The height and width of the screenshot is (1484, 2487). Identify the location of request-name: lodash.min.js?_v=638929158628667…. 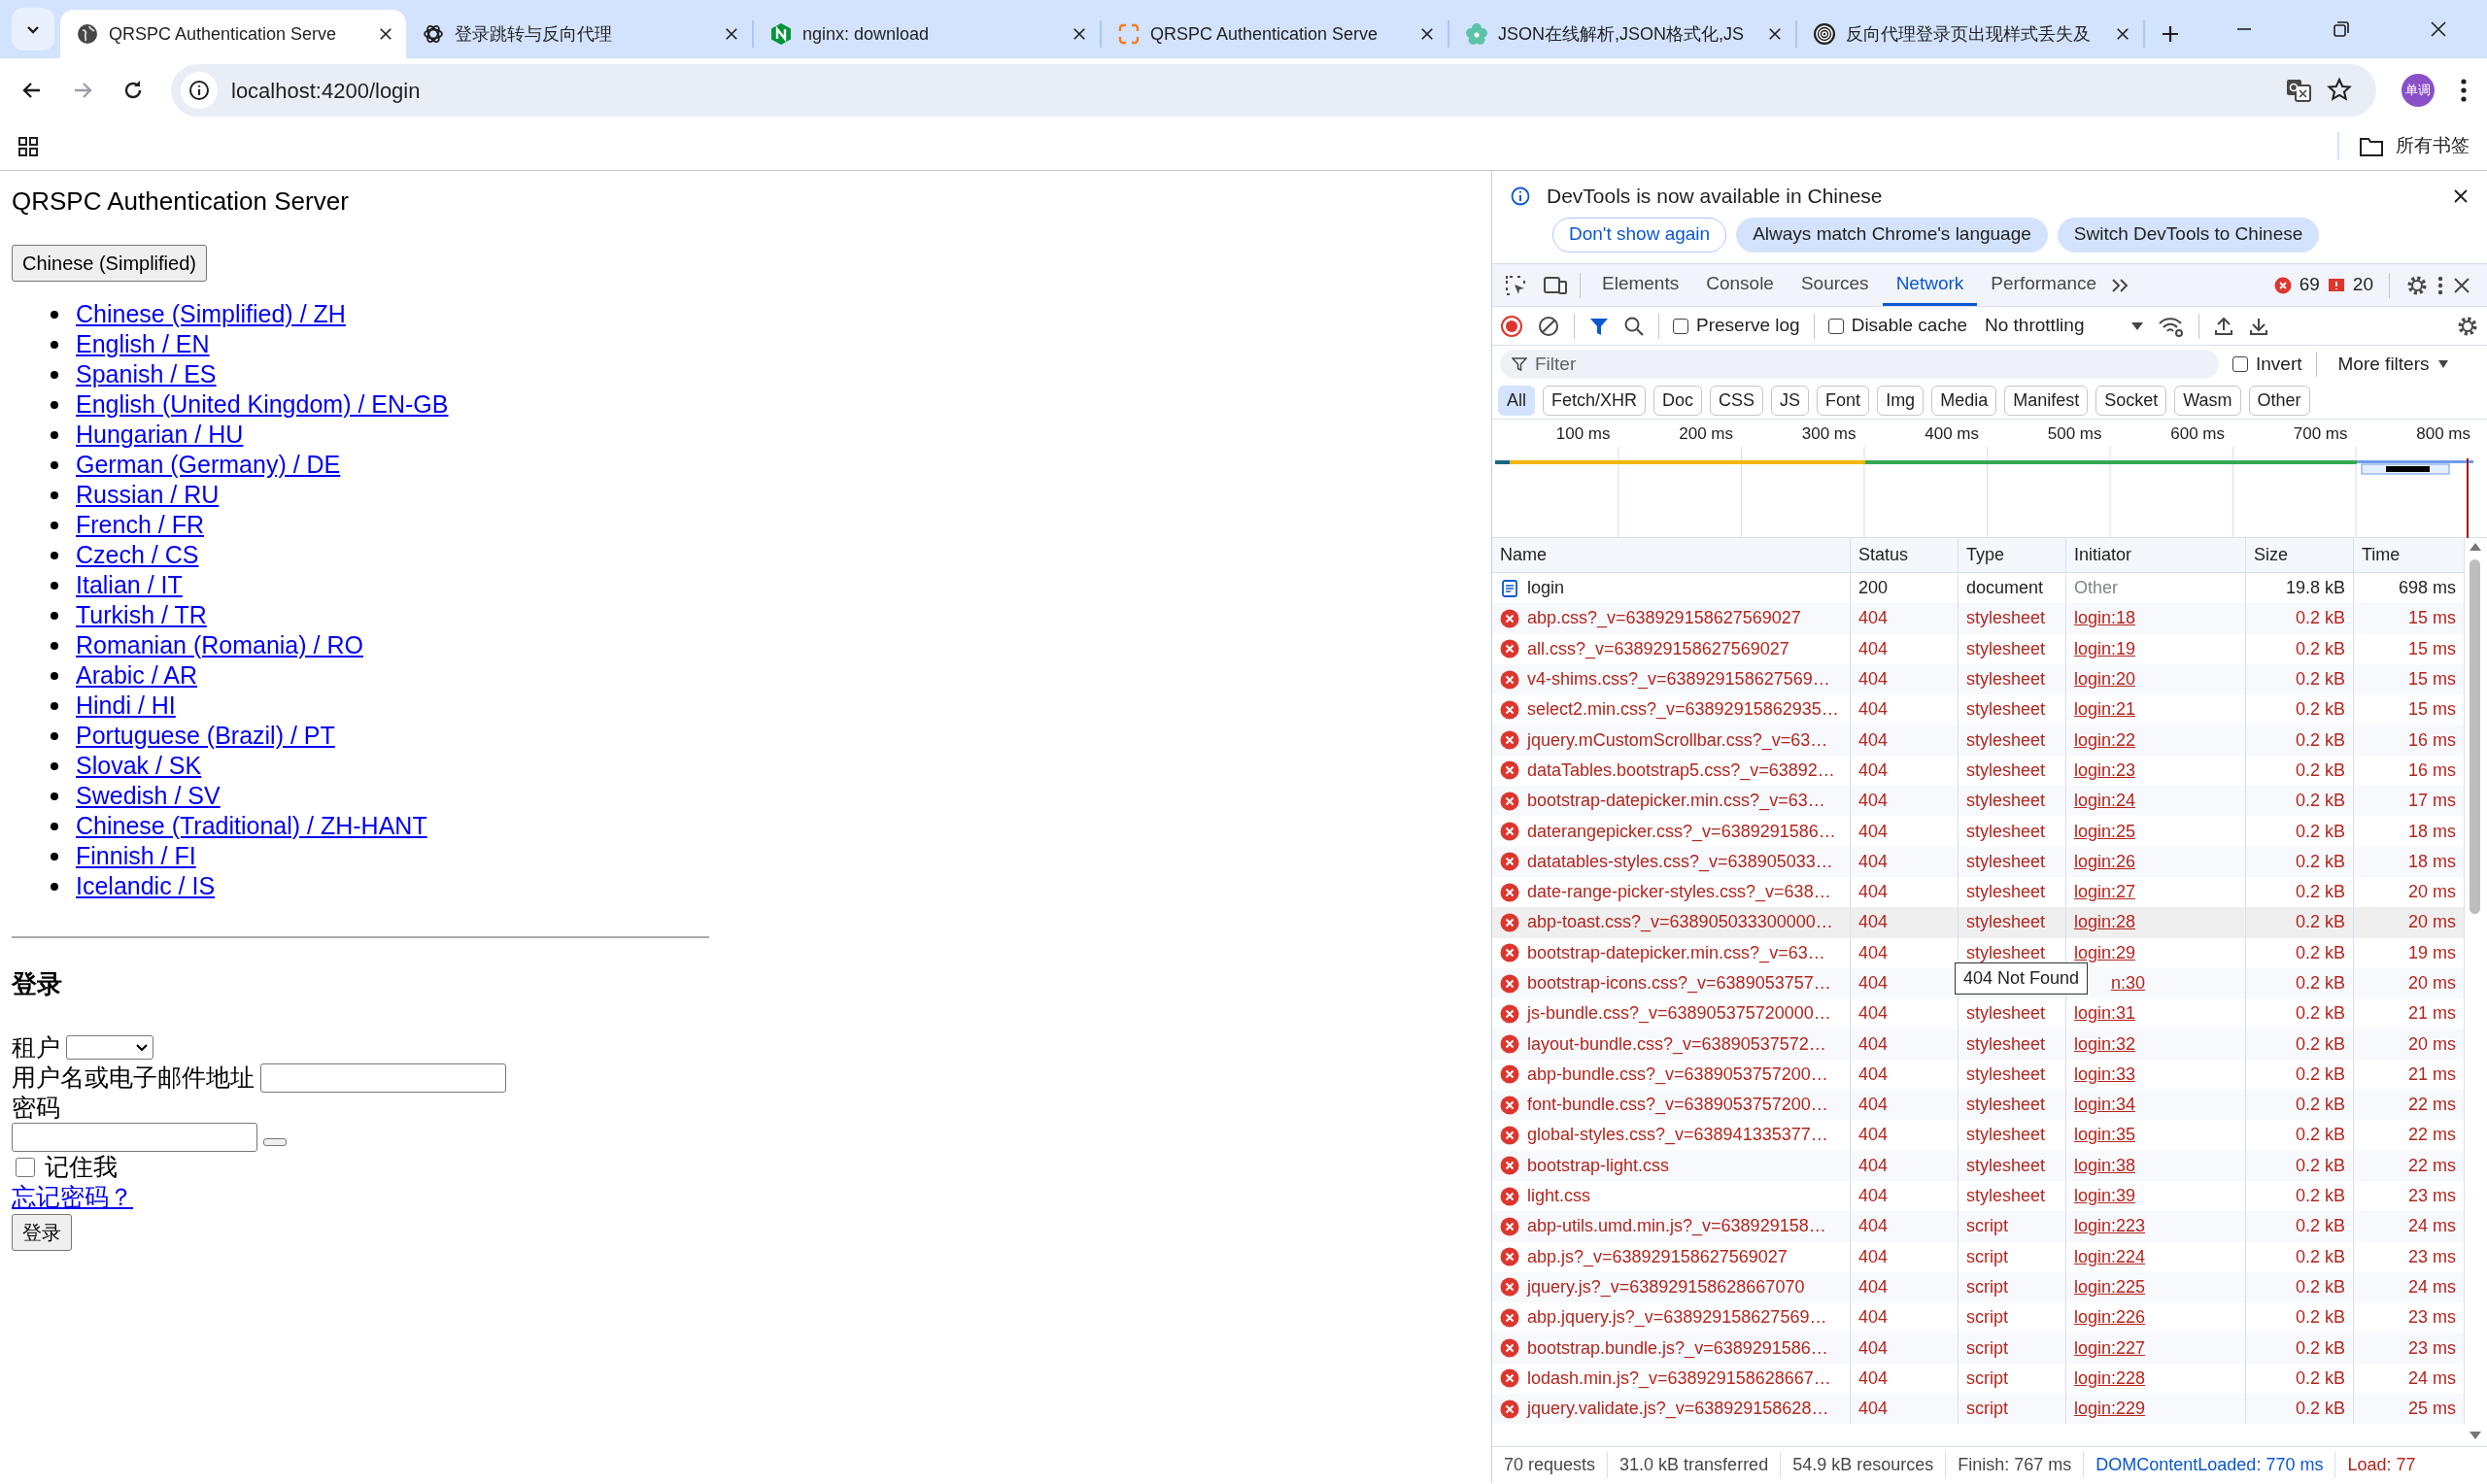
(1679, 1378).